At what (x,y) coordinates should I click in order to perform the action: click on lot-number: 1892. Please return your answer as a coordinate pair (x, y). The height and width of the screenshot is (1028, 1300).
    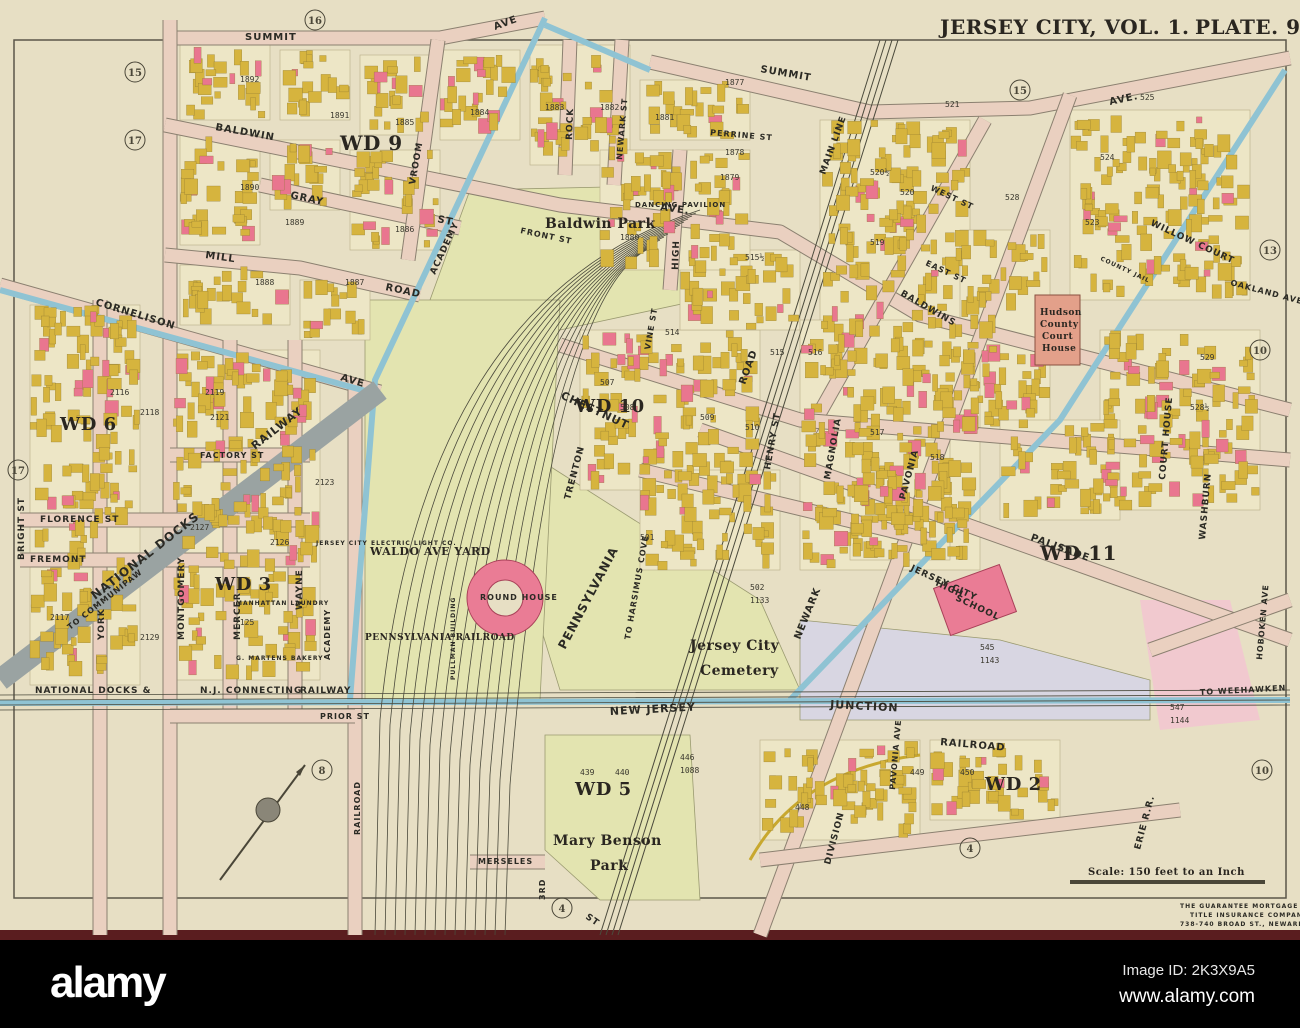
    Looking at the image, I should click on (249, 79).